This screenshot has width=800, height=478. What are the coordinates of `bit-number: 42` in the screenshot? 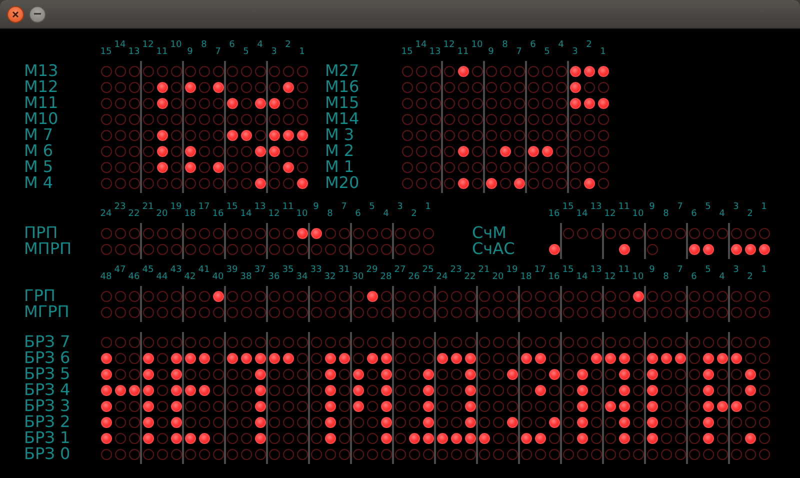 It's located at (190, 277).